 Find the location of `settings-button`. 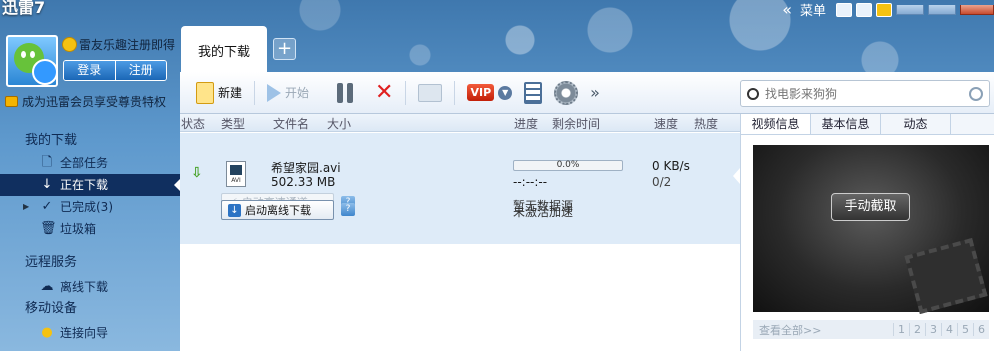

settings-button is located at coordinates (566, 93).